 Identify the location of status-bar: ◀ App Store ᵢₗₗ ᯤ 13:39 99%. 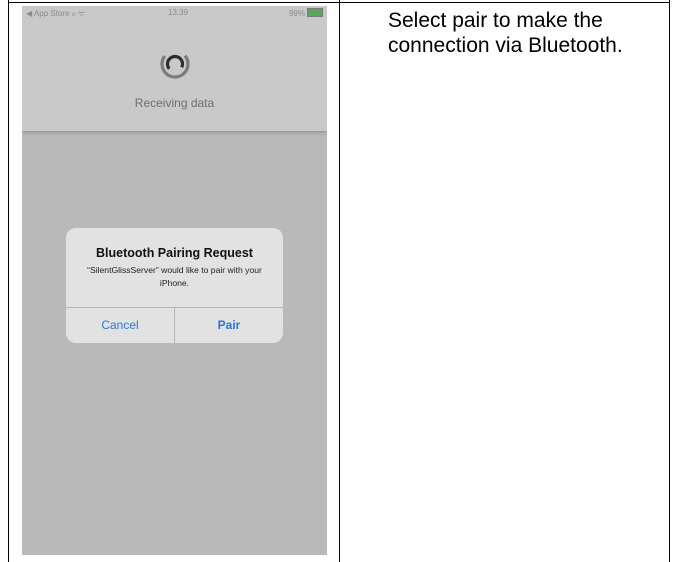
(174, 13).